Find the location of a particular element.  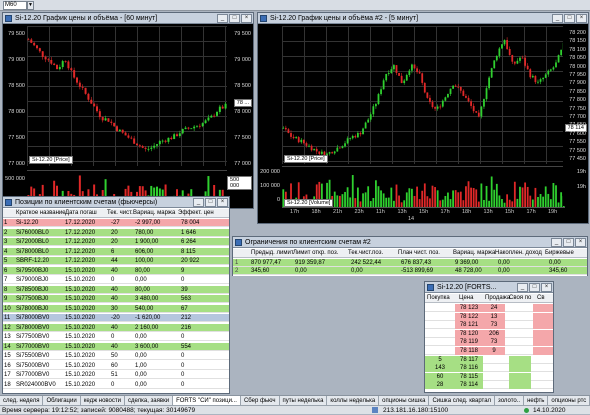

workspace-tab: нефть is located at coordinates (536, 400).